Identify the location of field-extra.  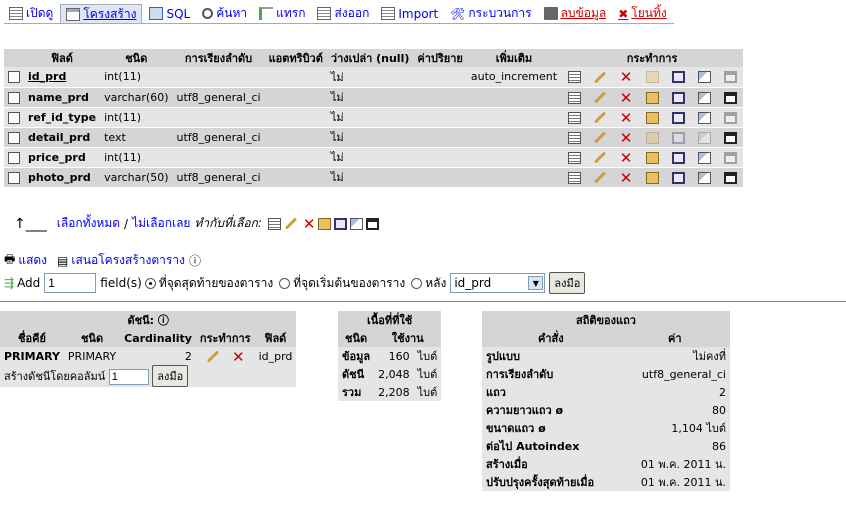
(514, 117).